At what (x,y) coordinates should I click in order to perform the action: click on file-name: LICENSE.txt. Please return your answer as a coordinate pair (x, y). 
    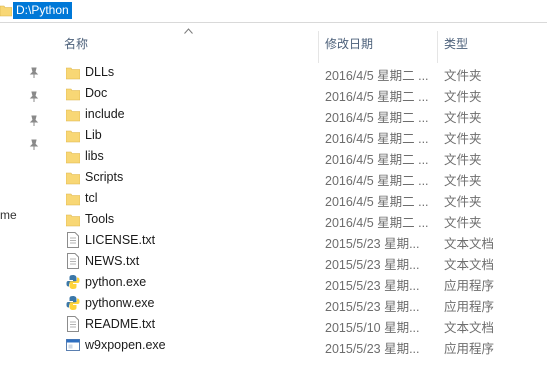
    Looking at the image, I should click on (120, 240).